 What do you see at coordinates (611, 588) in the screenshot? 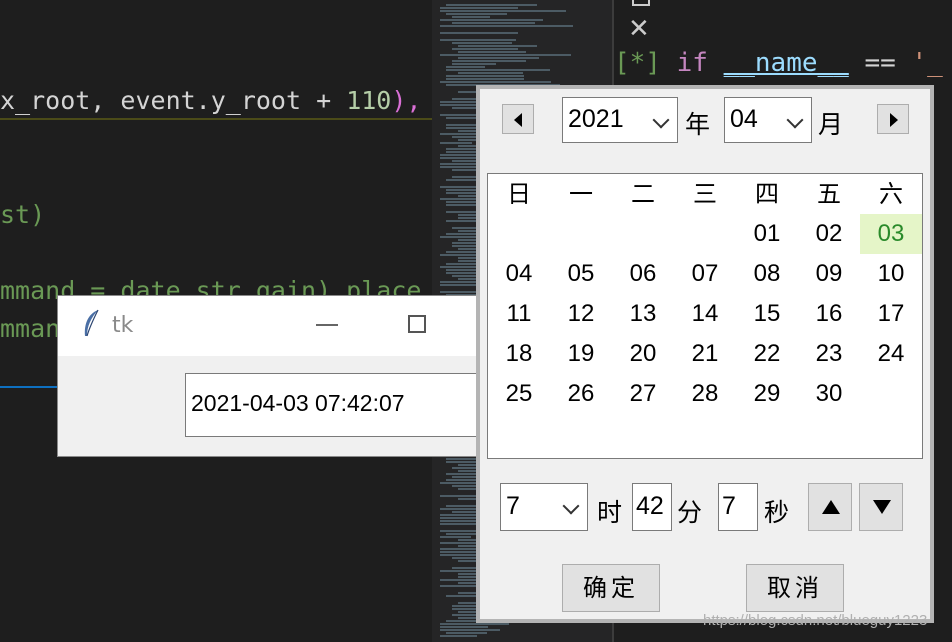
I see `ok-button: 确定` at bounding box center [611, 588].